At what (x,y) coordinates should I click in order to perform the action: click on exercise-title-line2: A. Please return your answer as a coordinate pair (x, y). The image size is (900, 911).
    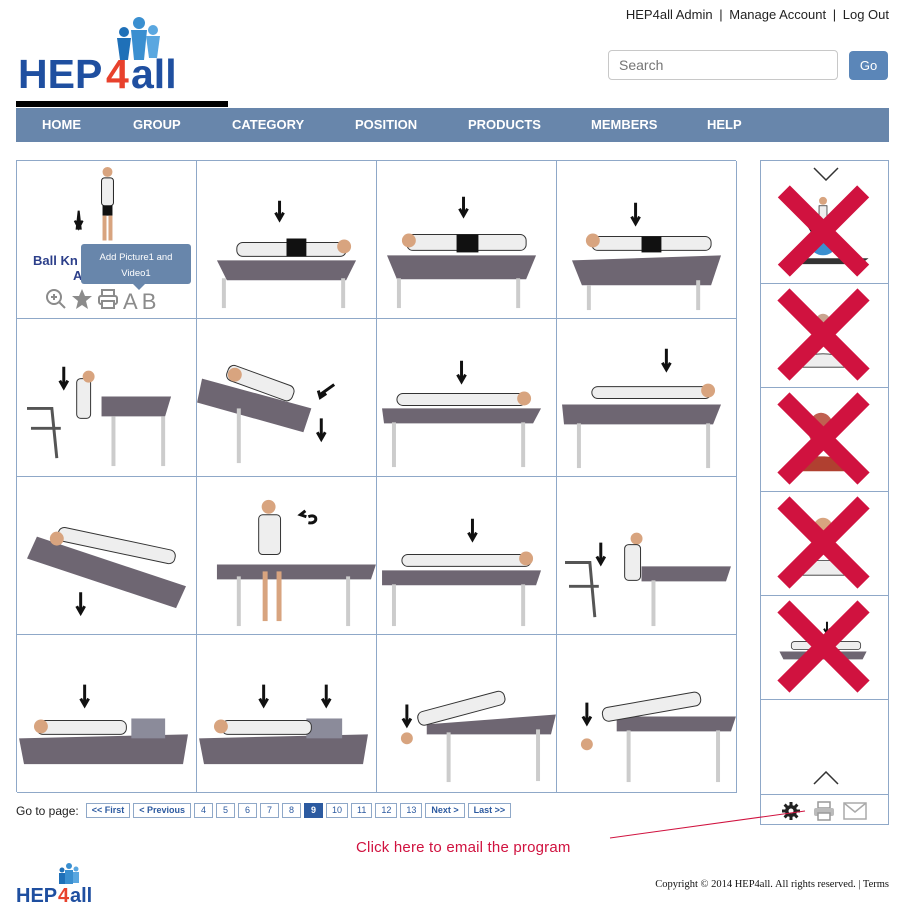
    Looking at the image, I should click on (78, 275).